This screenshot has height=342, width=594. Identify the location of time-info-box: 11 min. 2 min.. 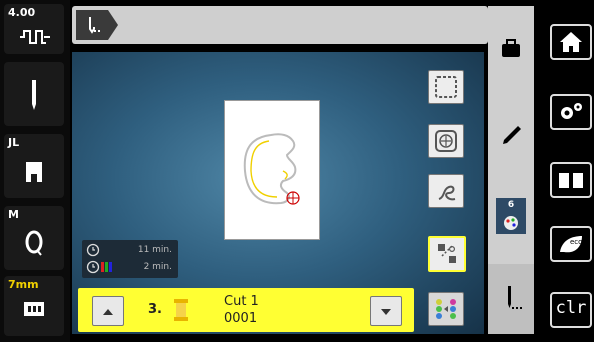
(130, 259).